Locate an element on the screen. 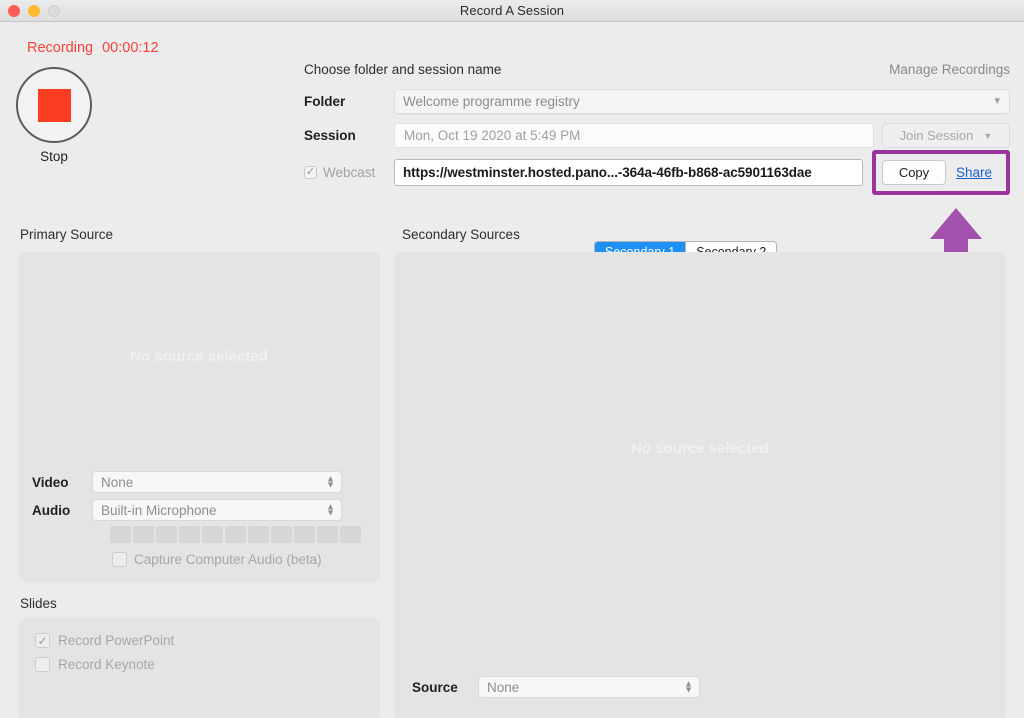 The width and height of the screenshot is (1024, 718). recording-status: Recording 00:00:12 is located at coordinates (158, 48).